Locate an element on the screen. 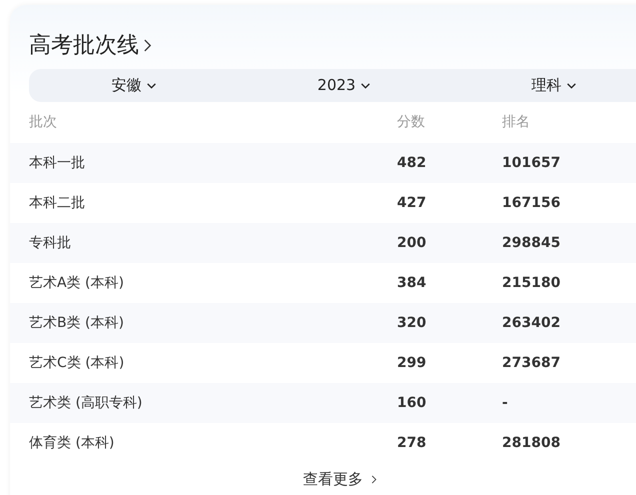  table-cell-text: 160 is located at coordinates (412, 403).